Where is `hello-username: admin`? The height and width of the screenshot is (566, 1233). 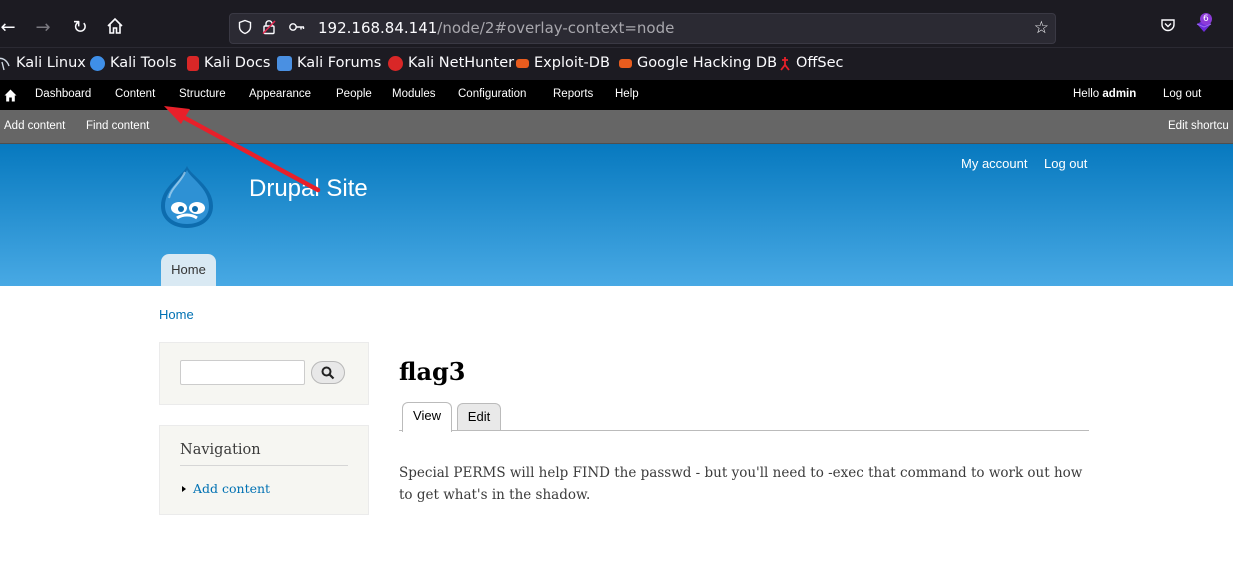 hello-username: admin is located at coordinates (1119, 94).